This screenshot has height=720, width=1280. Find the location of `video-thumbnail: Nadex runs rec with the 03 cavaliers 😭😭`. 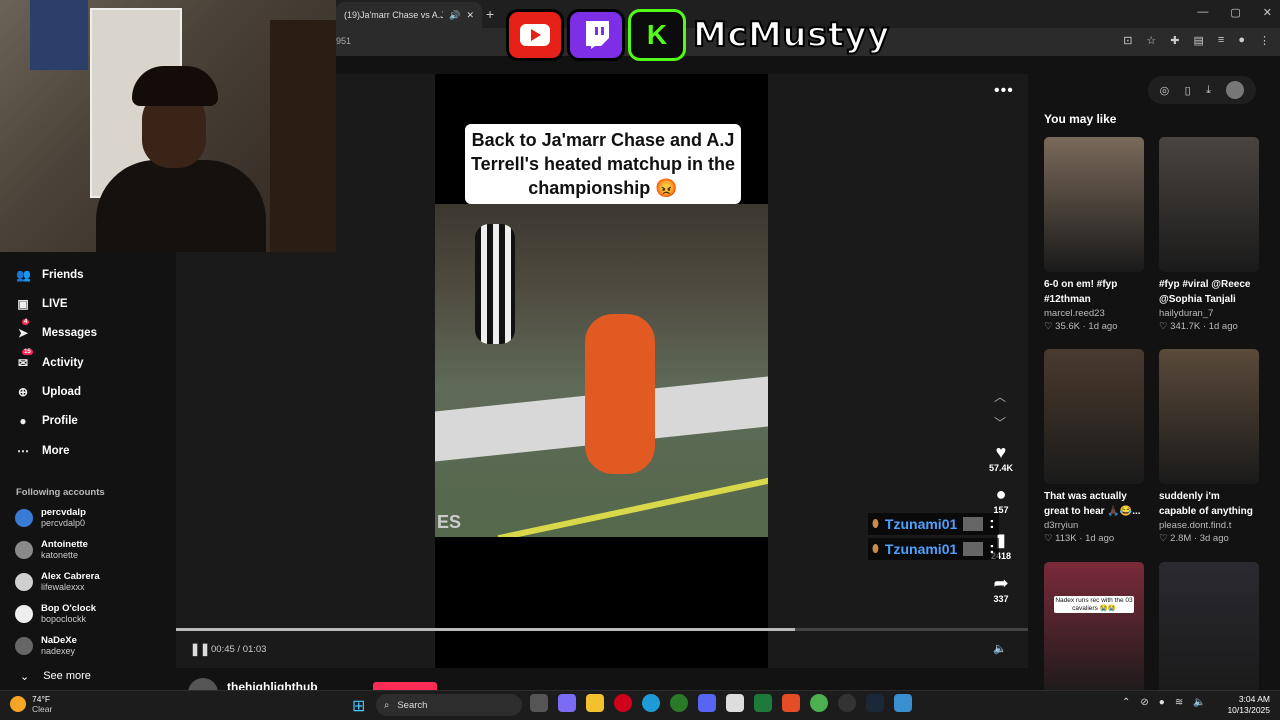

video-thumbnail: Nadex runs rec with the 03 cavaliers 😭😭 is located at coordinates (1094, 629).